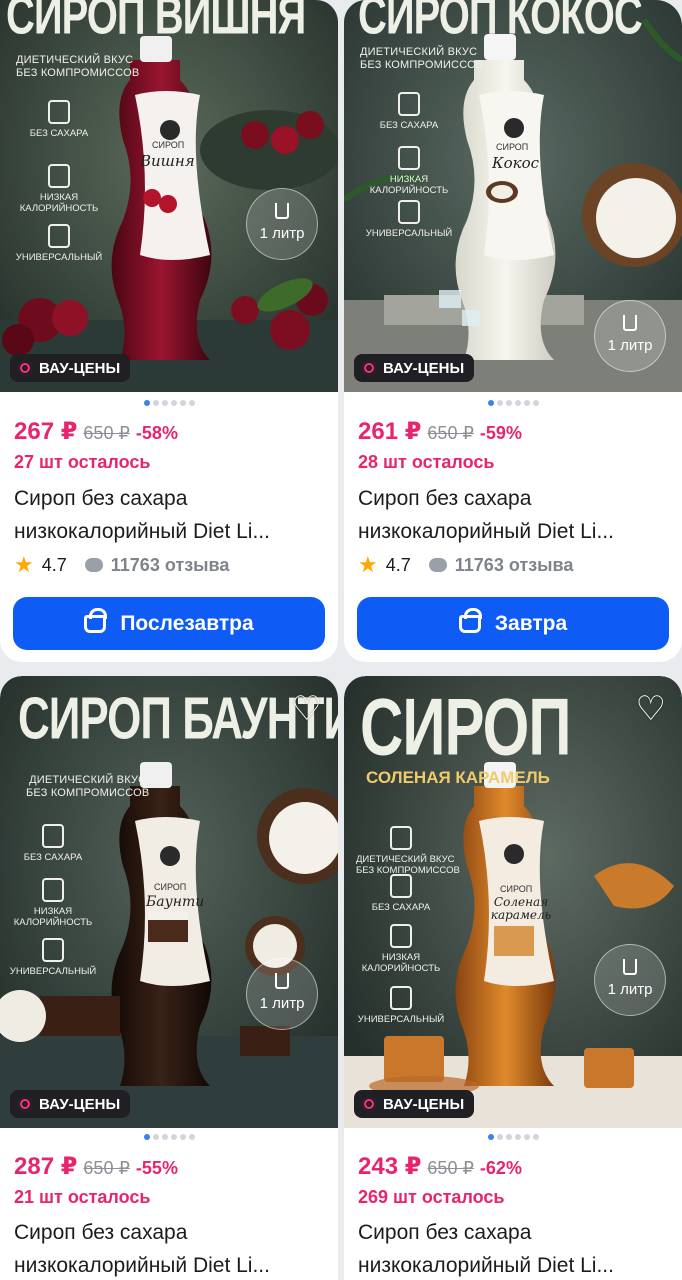 The width and height of the screenshot is (682, 1280). Describe the element at coordinates (187, 623) in the screenshot. I see `delivery-label: Послезавтра` at that location.